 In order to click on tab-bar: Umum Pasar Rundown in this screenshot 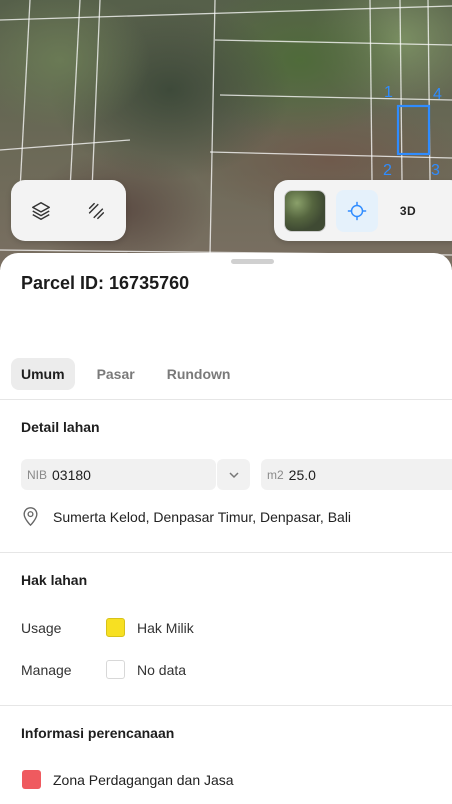, I will do `click(129, 374)`.